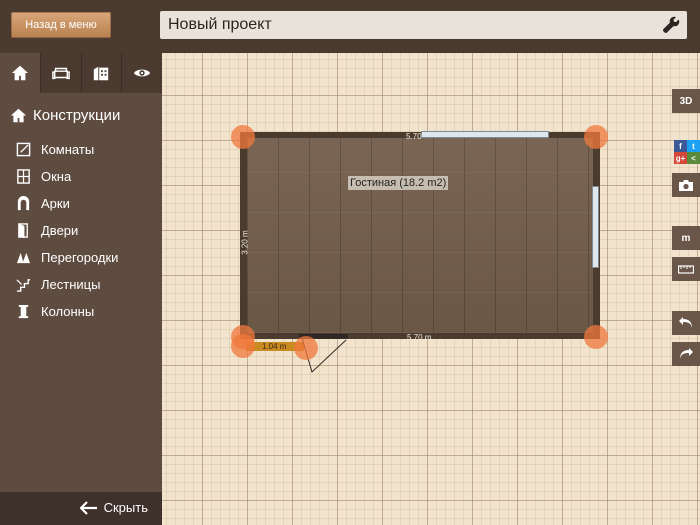  I want to click on dimension-bottom: 5.70 m, so click(419, 337).